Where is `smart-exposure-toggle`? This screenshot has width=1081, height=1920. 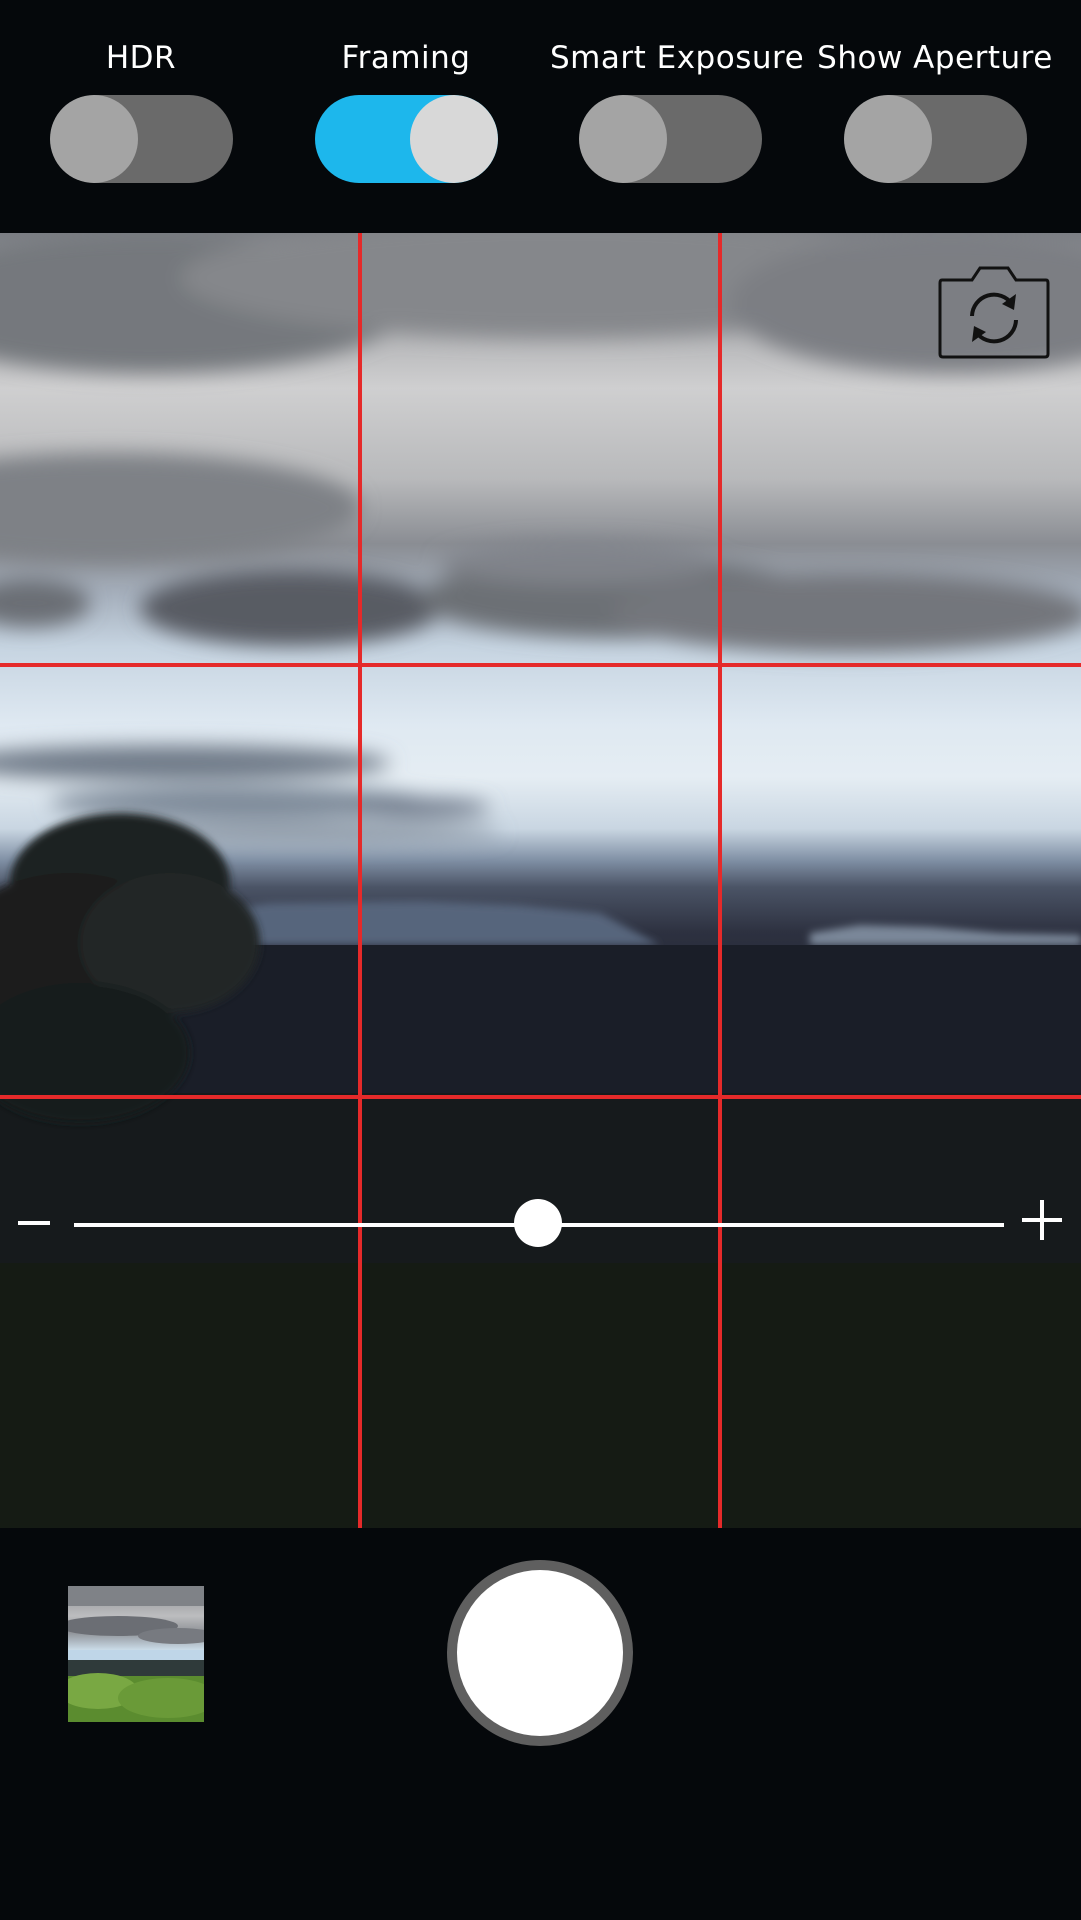
smart-exposure-toggle is located at coordinates (670, 139).